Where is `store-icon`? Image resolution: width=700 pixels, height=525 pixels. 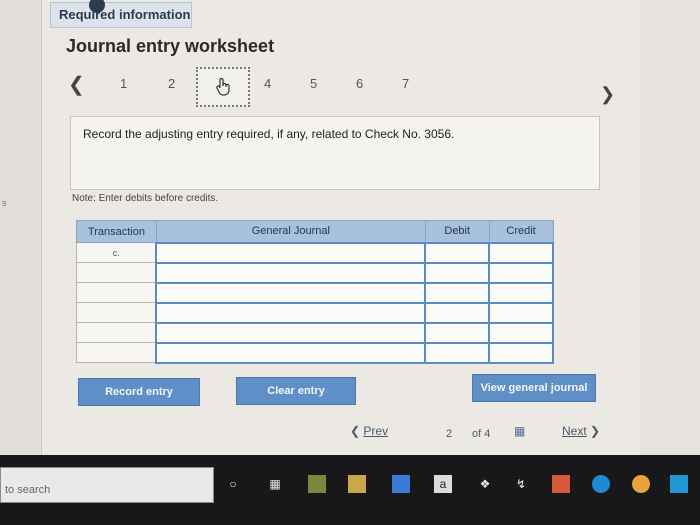 store-icon is located at coordinates (357, 484).